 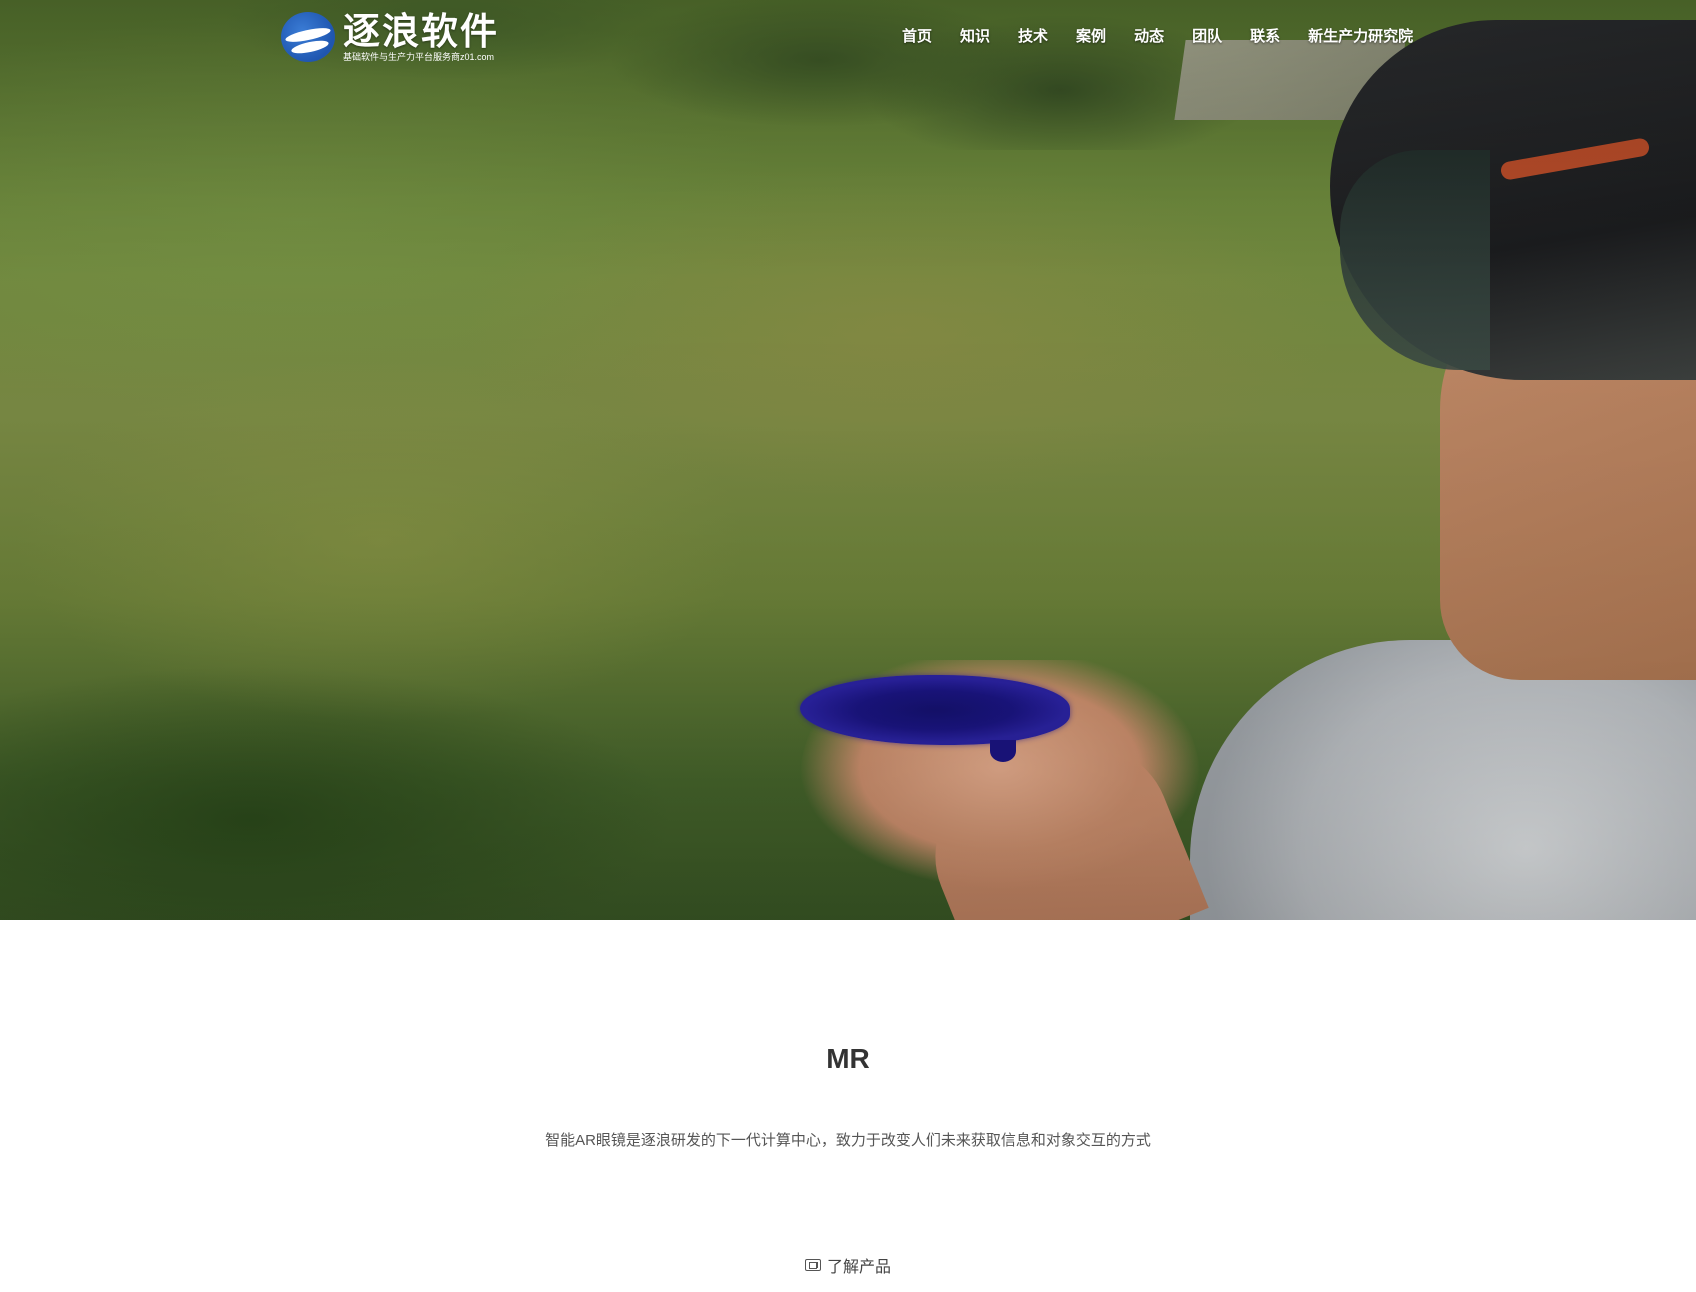 What do you see at coordinates (1149, 37) in the screenshot?
I see `nav-item-news: 动态` at bounding box center [1149, 37].